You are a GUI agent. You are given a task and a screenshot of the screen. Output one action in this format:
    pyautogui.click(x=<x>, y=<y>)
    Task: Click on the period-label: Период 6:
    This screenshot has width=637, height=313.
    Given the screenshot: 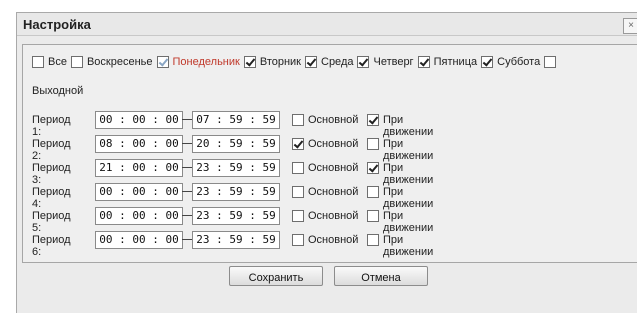 What is the action you would take?
    pyautogui.click(x=51, y=246)
    